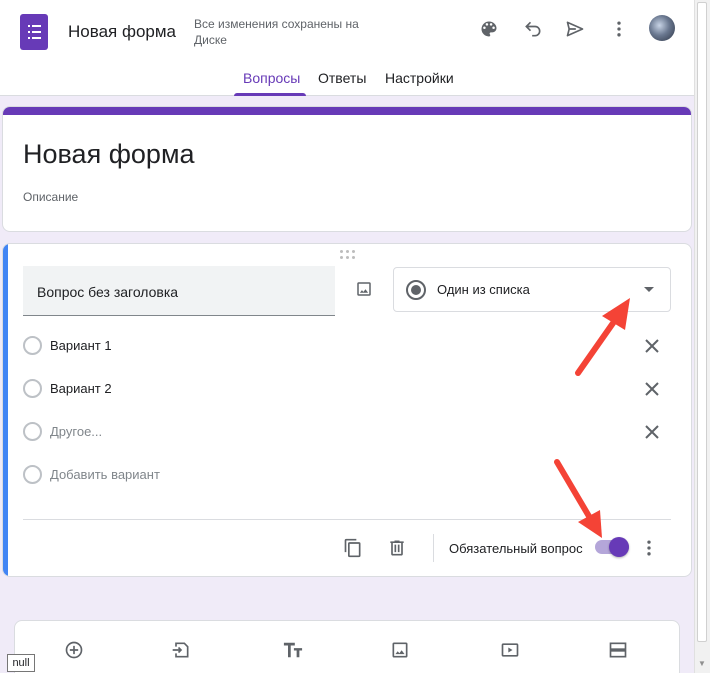 The height and width of the screenshot is (673, 710). Describe the element at coordinates (483, 289) in the screenshot. I see `question-type-label: Один из списка` at that location.